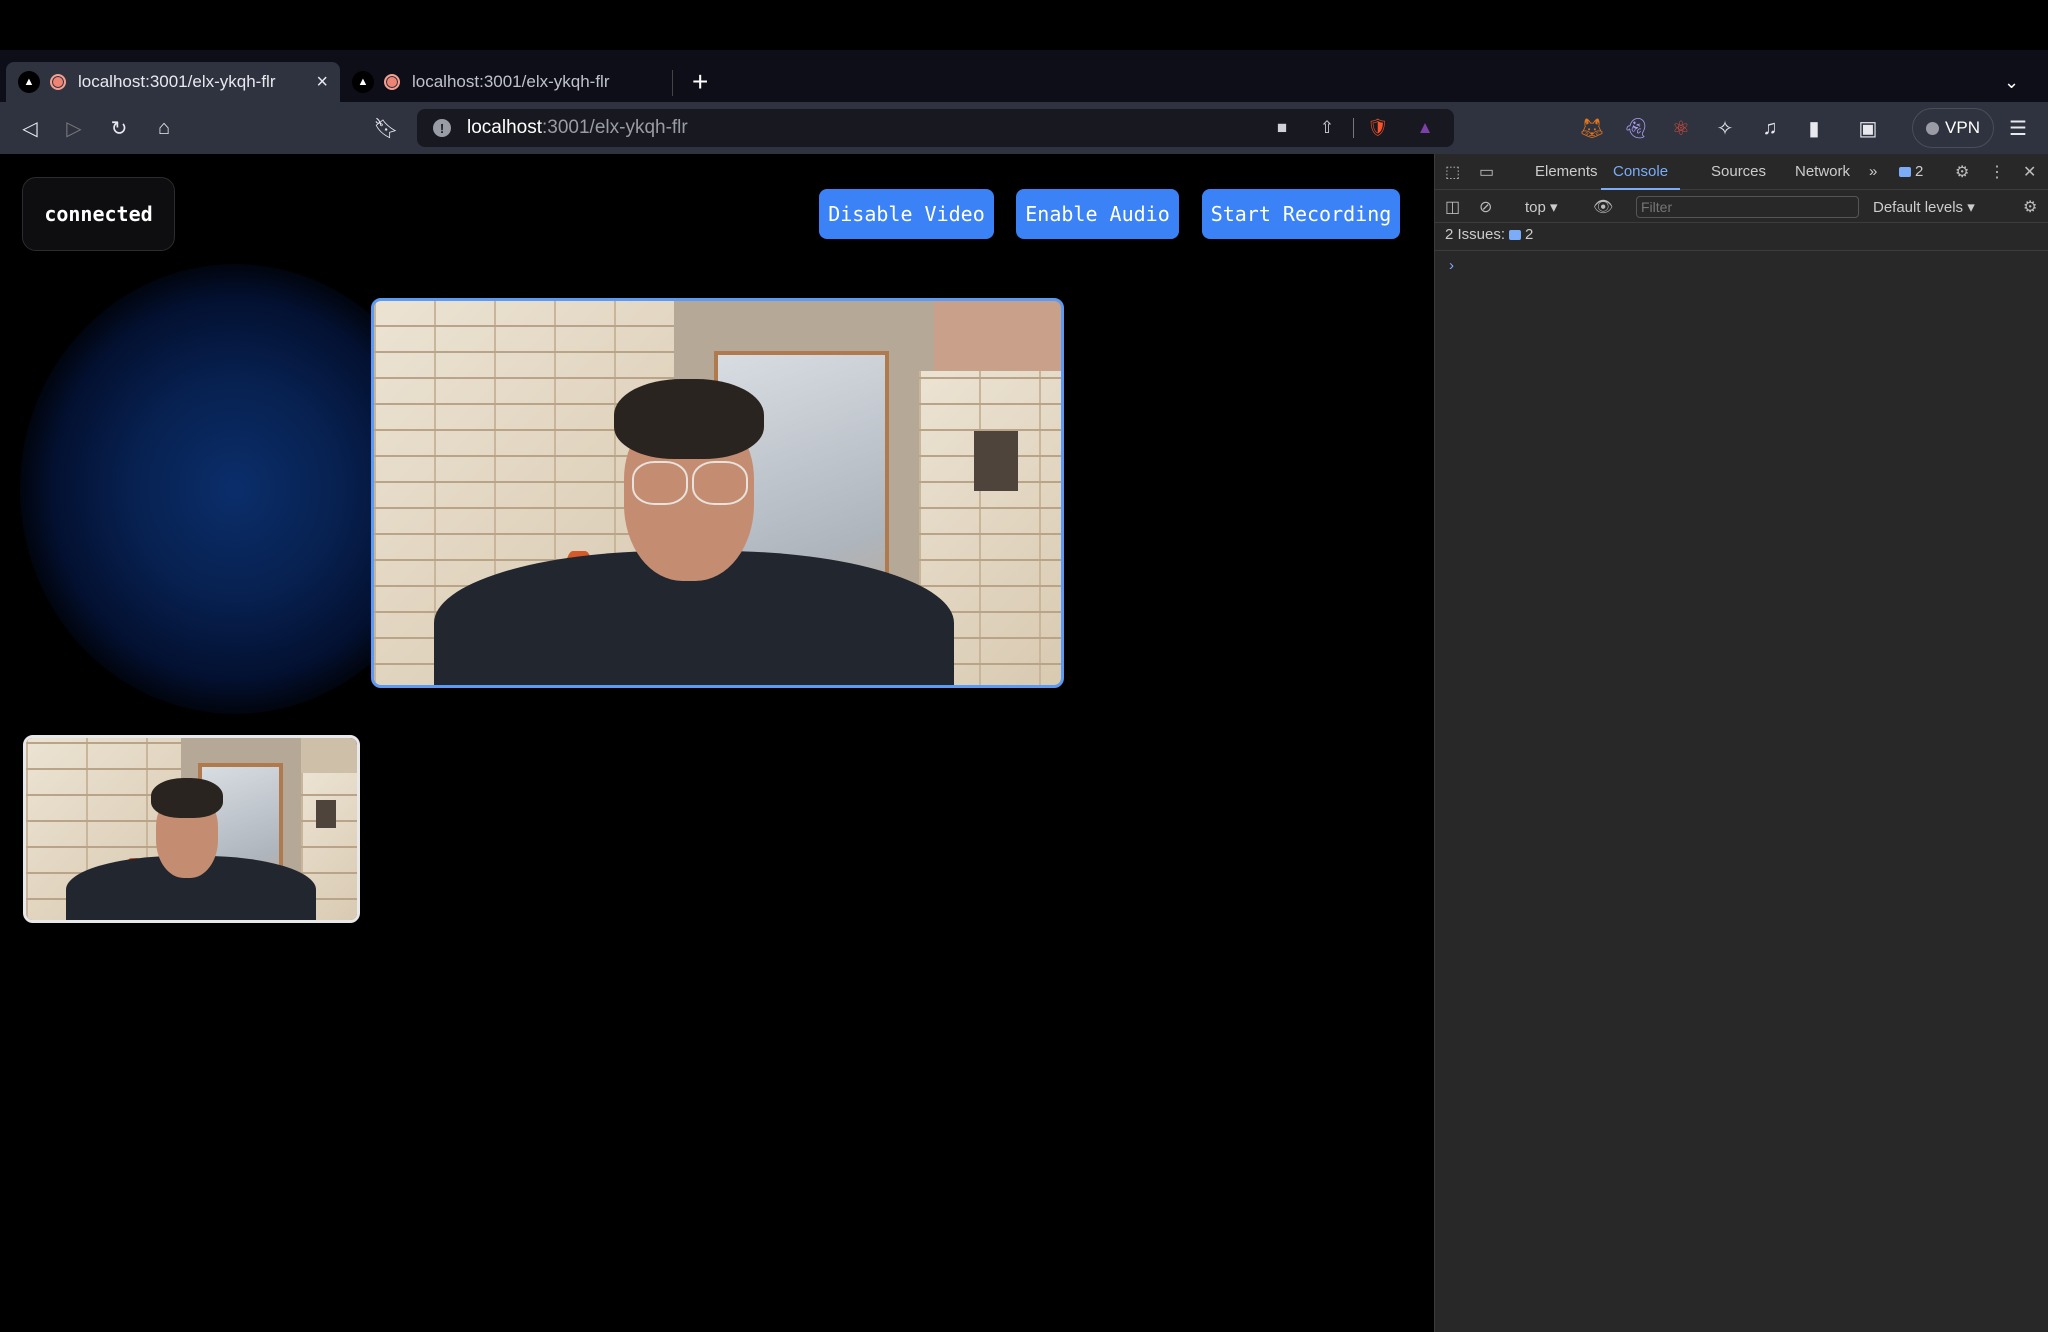 The width and height of the screenshot is (2048, 1332). What do you see at coordinates (119, 128) in the screenshot?
I see `reload-icon: ↻` at bounding box center [119, 128].